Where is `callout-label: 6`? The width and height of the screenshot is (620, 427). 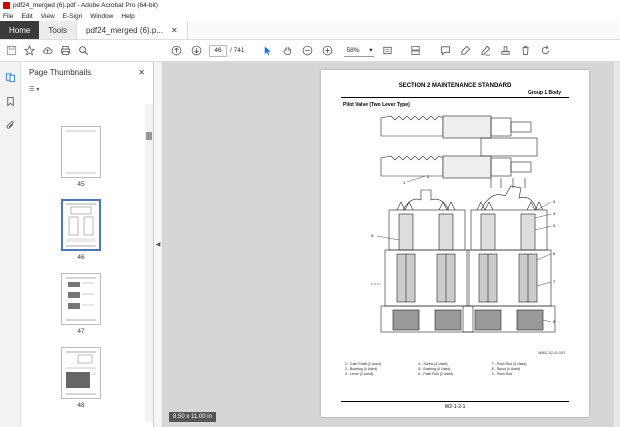
callout-label: 6 is located at coordinates (554, 253).